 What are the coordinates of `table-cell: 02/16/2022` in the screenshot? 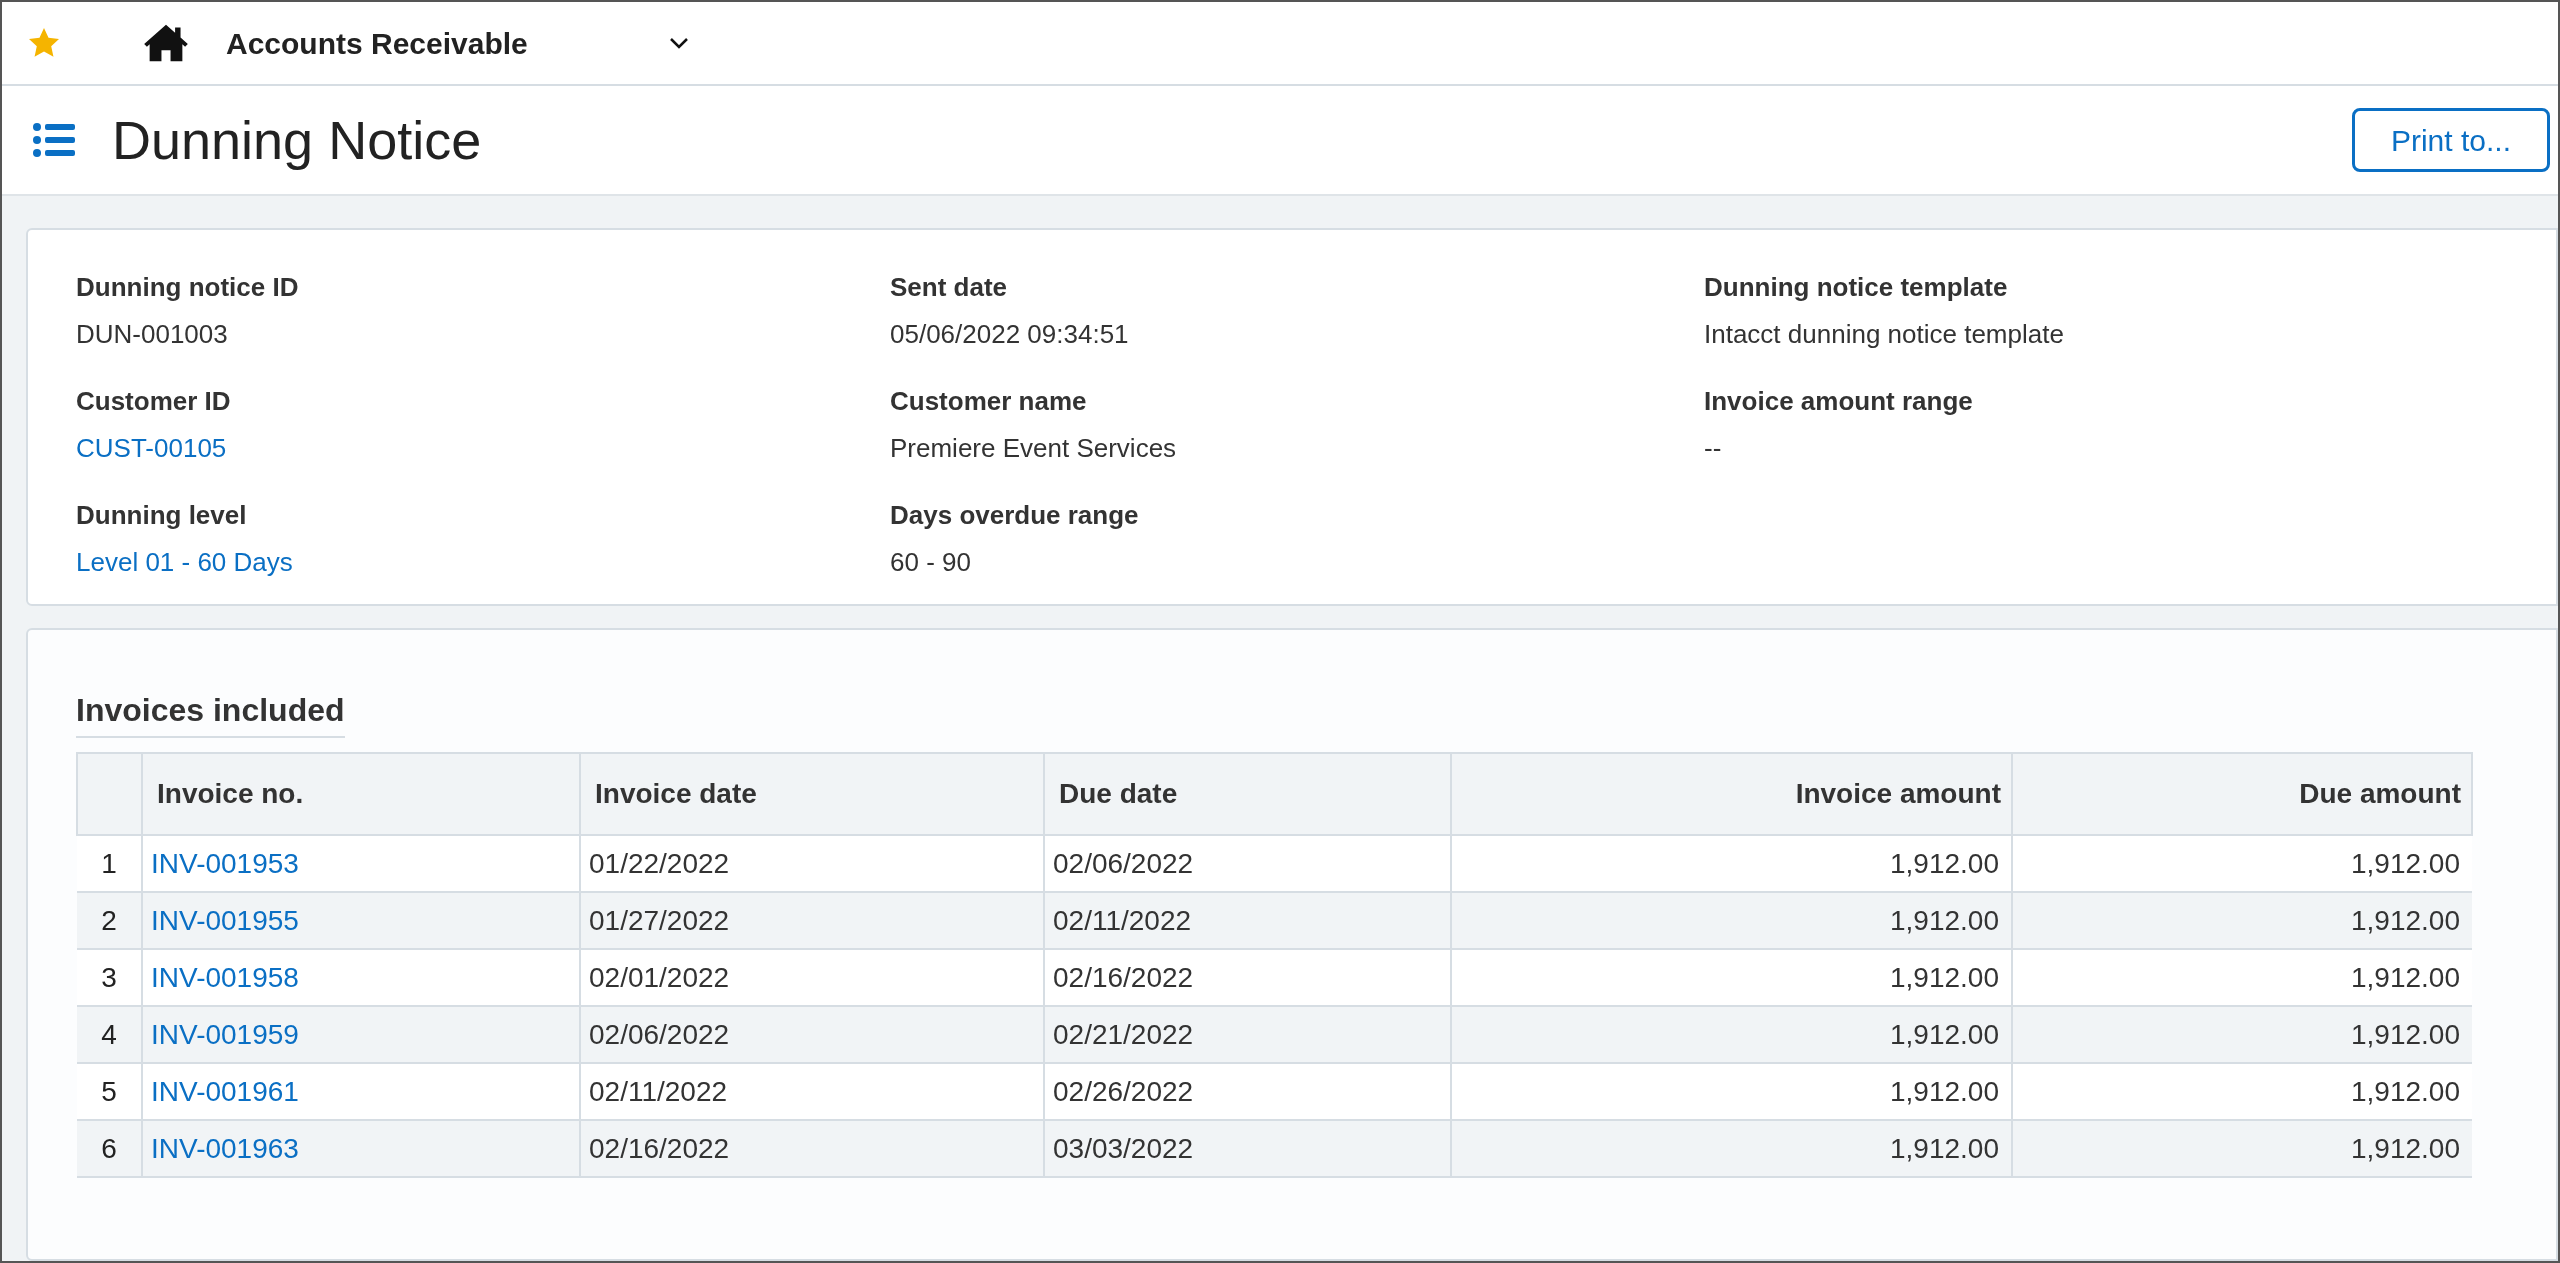 It's located at (812, 1148).